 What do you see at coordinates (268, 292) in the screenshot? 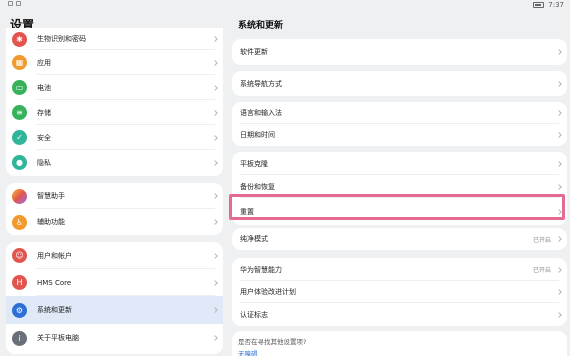
I see `item-label: 用户体验改进计划` at bounding box center [268, 292].